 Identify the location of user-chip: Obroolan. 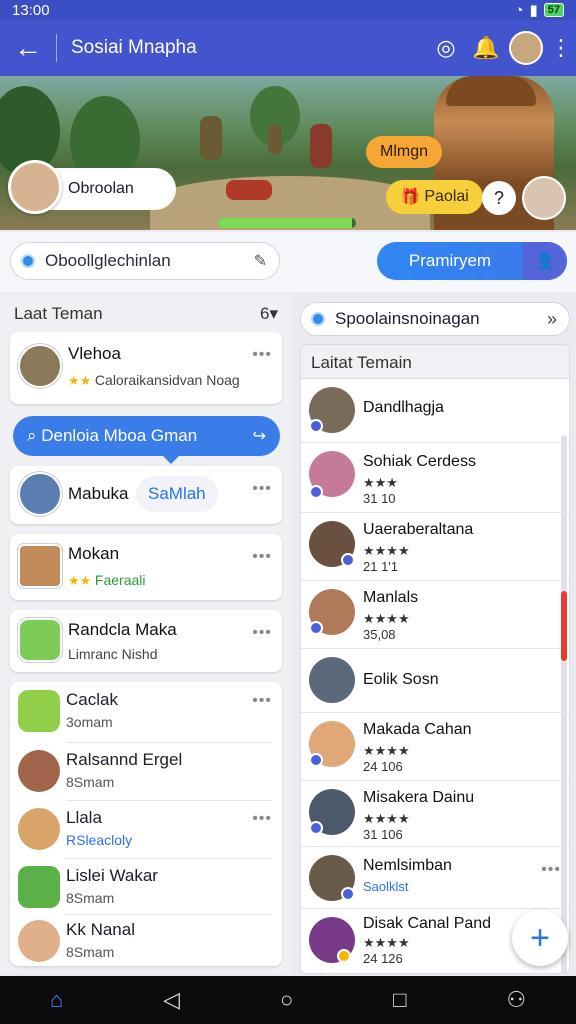
(92, 187).